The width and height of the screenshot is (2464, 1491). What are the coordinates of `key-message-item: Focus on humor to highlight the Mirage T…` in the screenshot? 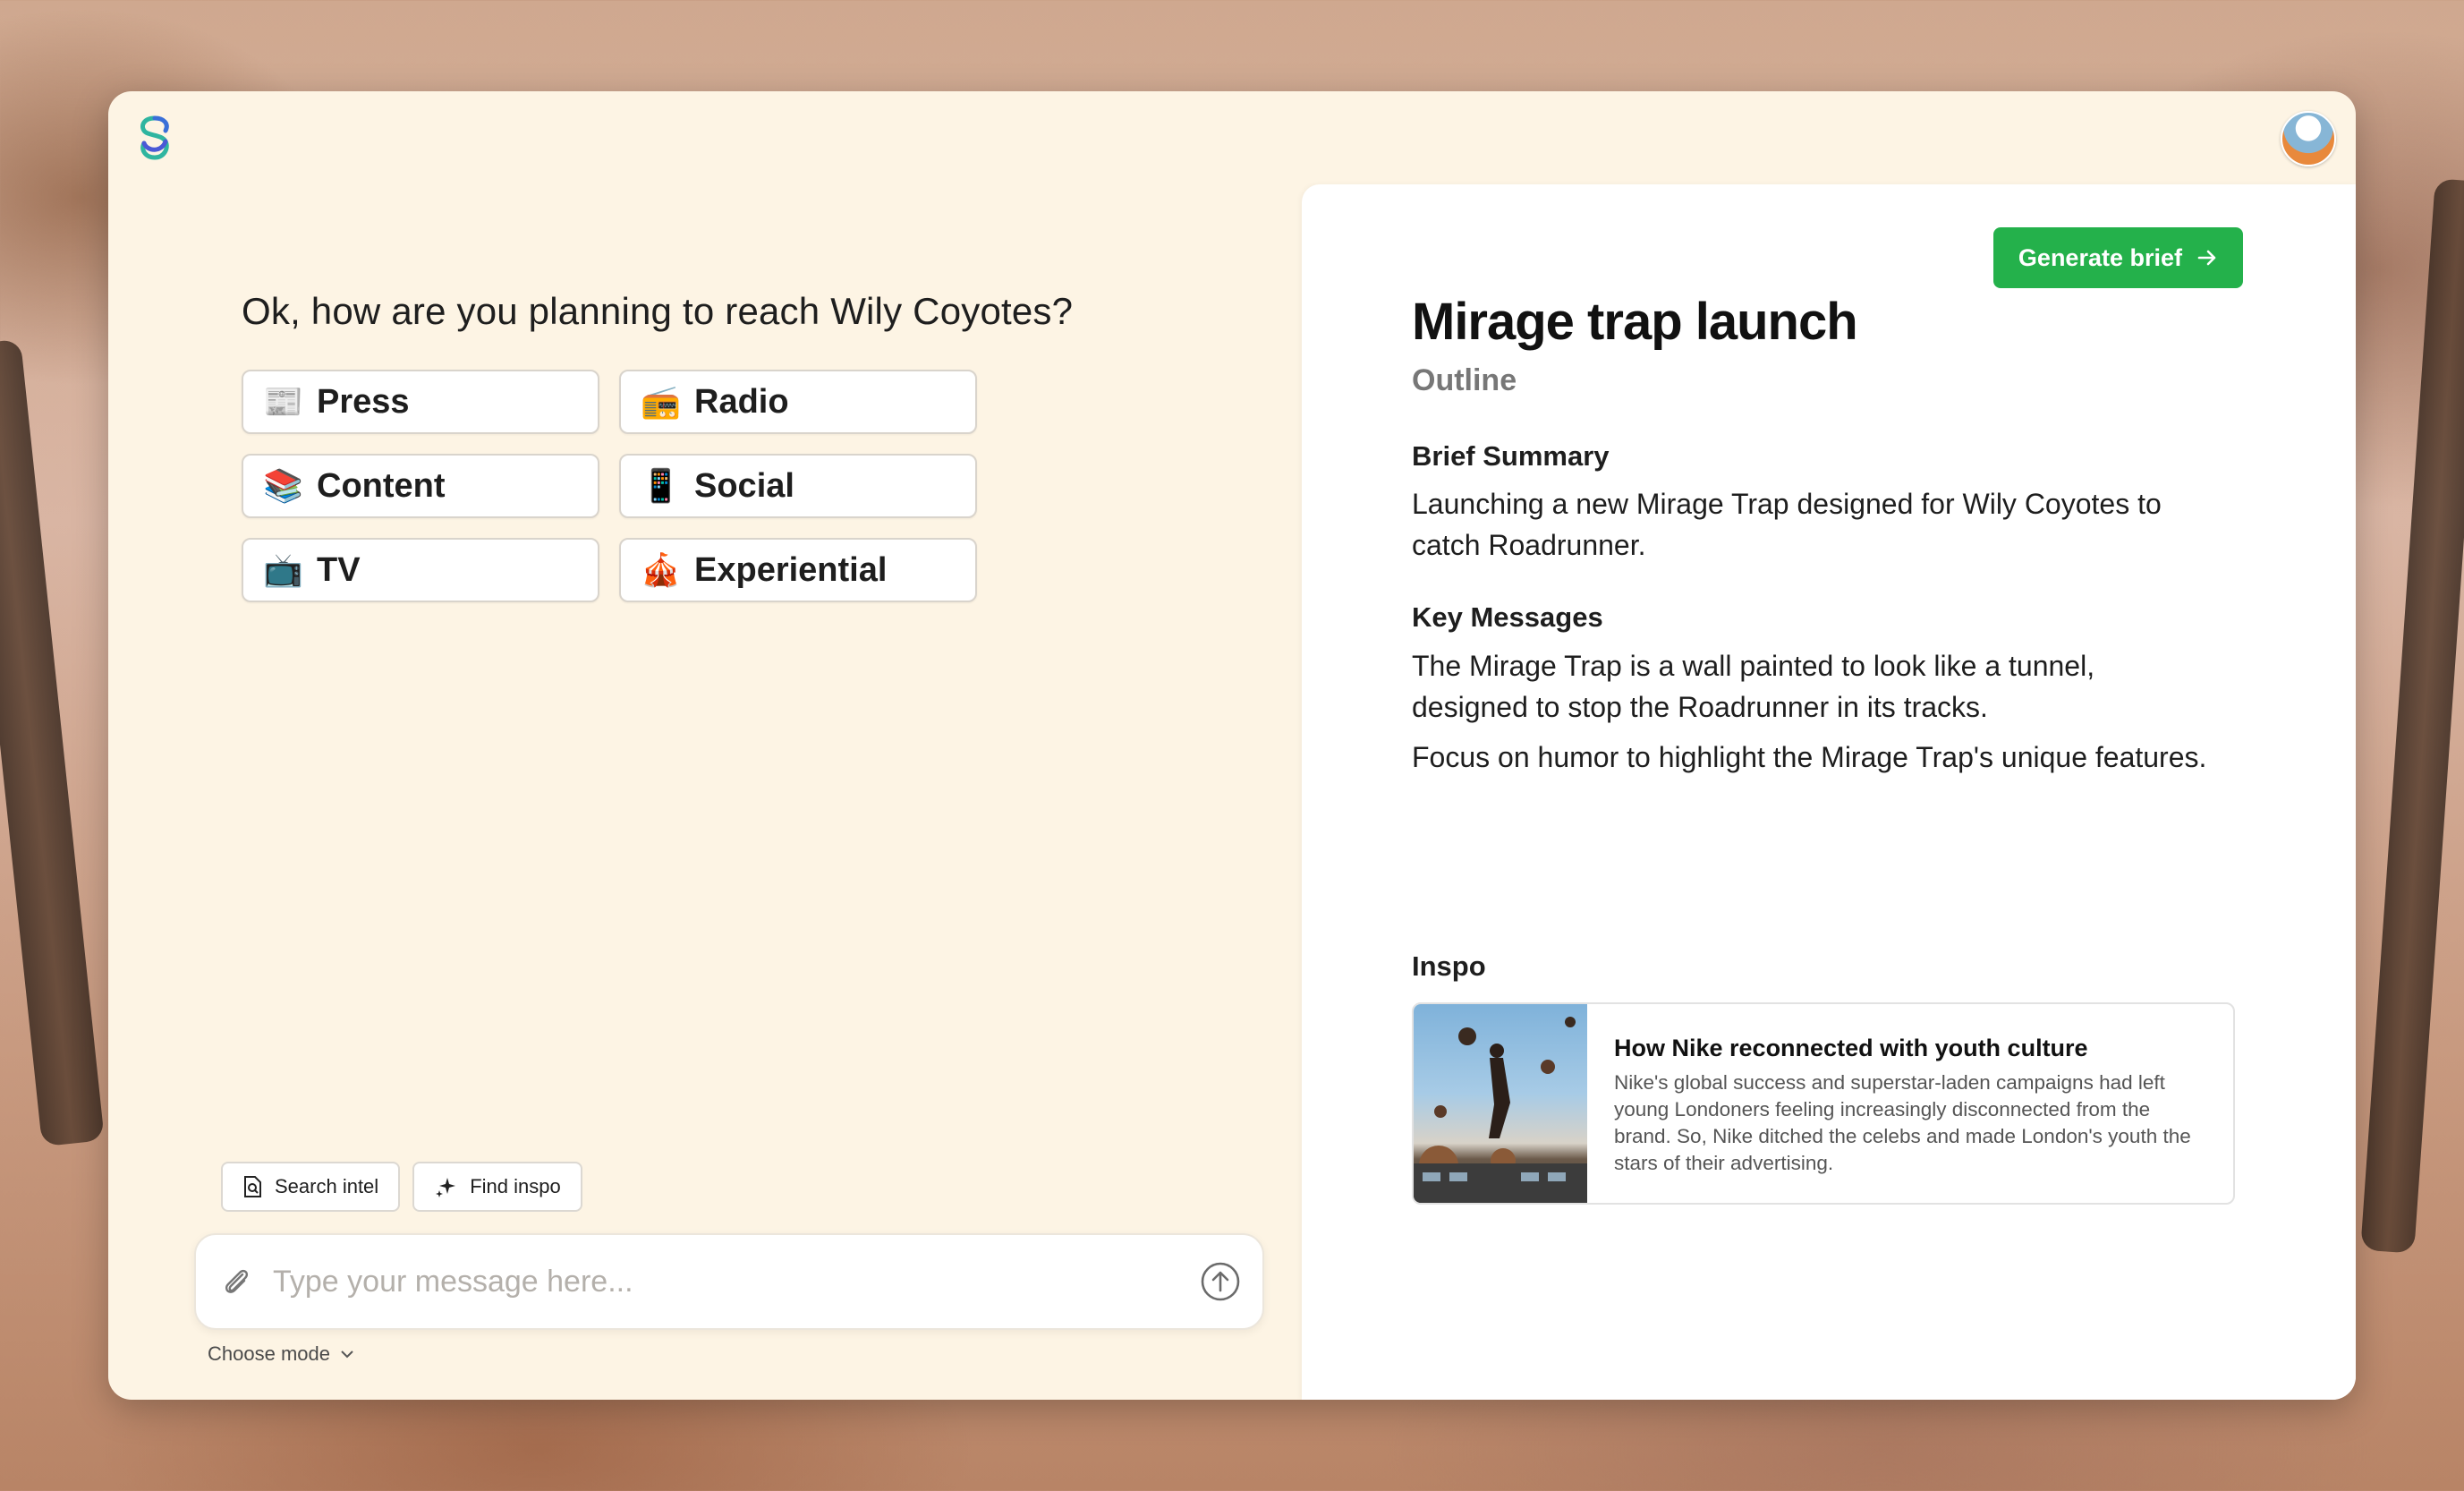 It's located at (1809, 757).